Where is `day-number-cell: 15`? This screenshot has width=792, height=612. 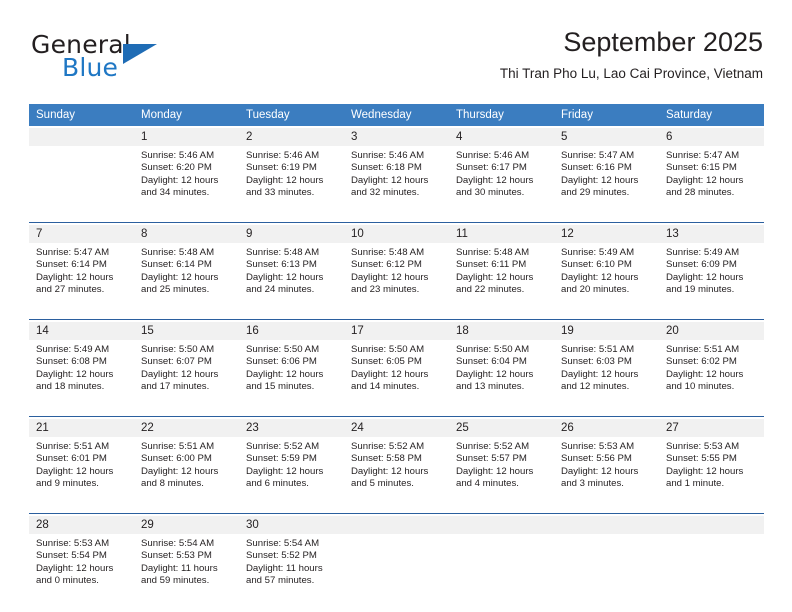 day-number-cell: 15 is located at coordinates (186, 331).